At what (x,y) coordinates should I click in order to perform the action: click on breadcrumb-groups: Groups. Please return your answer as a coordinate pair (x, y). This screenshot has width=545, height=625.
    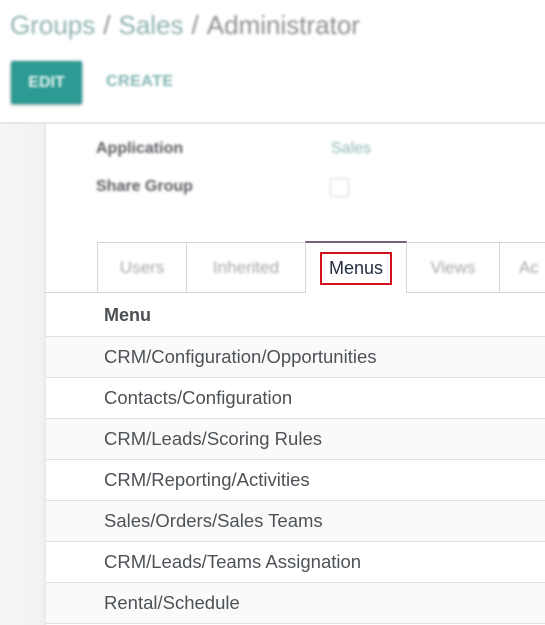
    Looking at the image, I should click on (52, 25).